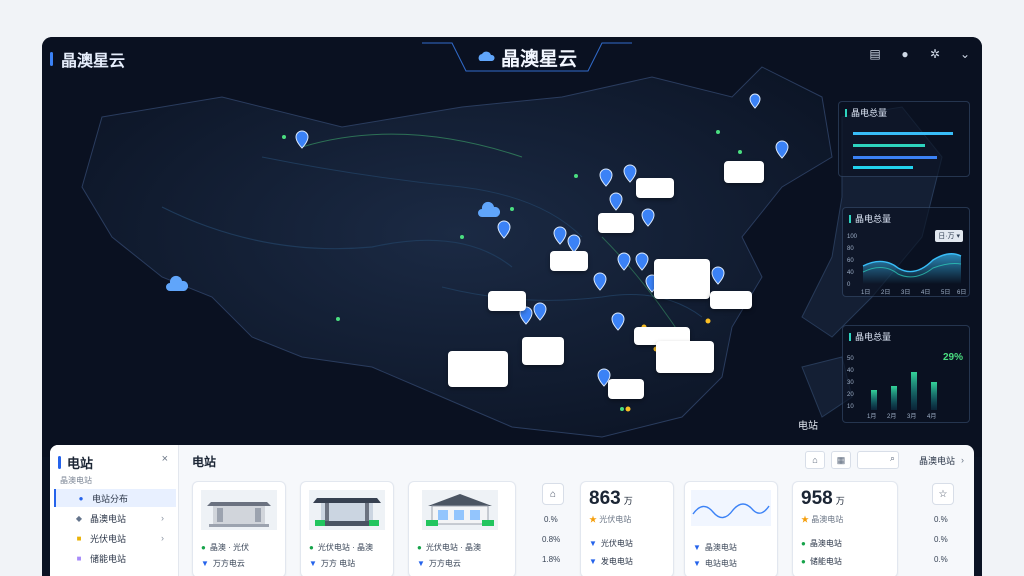  Describe the element at coordinates (943, 494) in the screenshot. I see `star-outline-icon: ☆` at that location.